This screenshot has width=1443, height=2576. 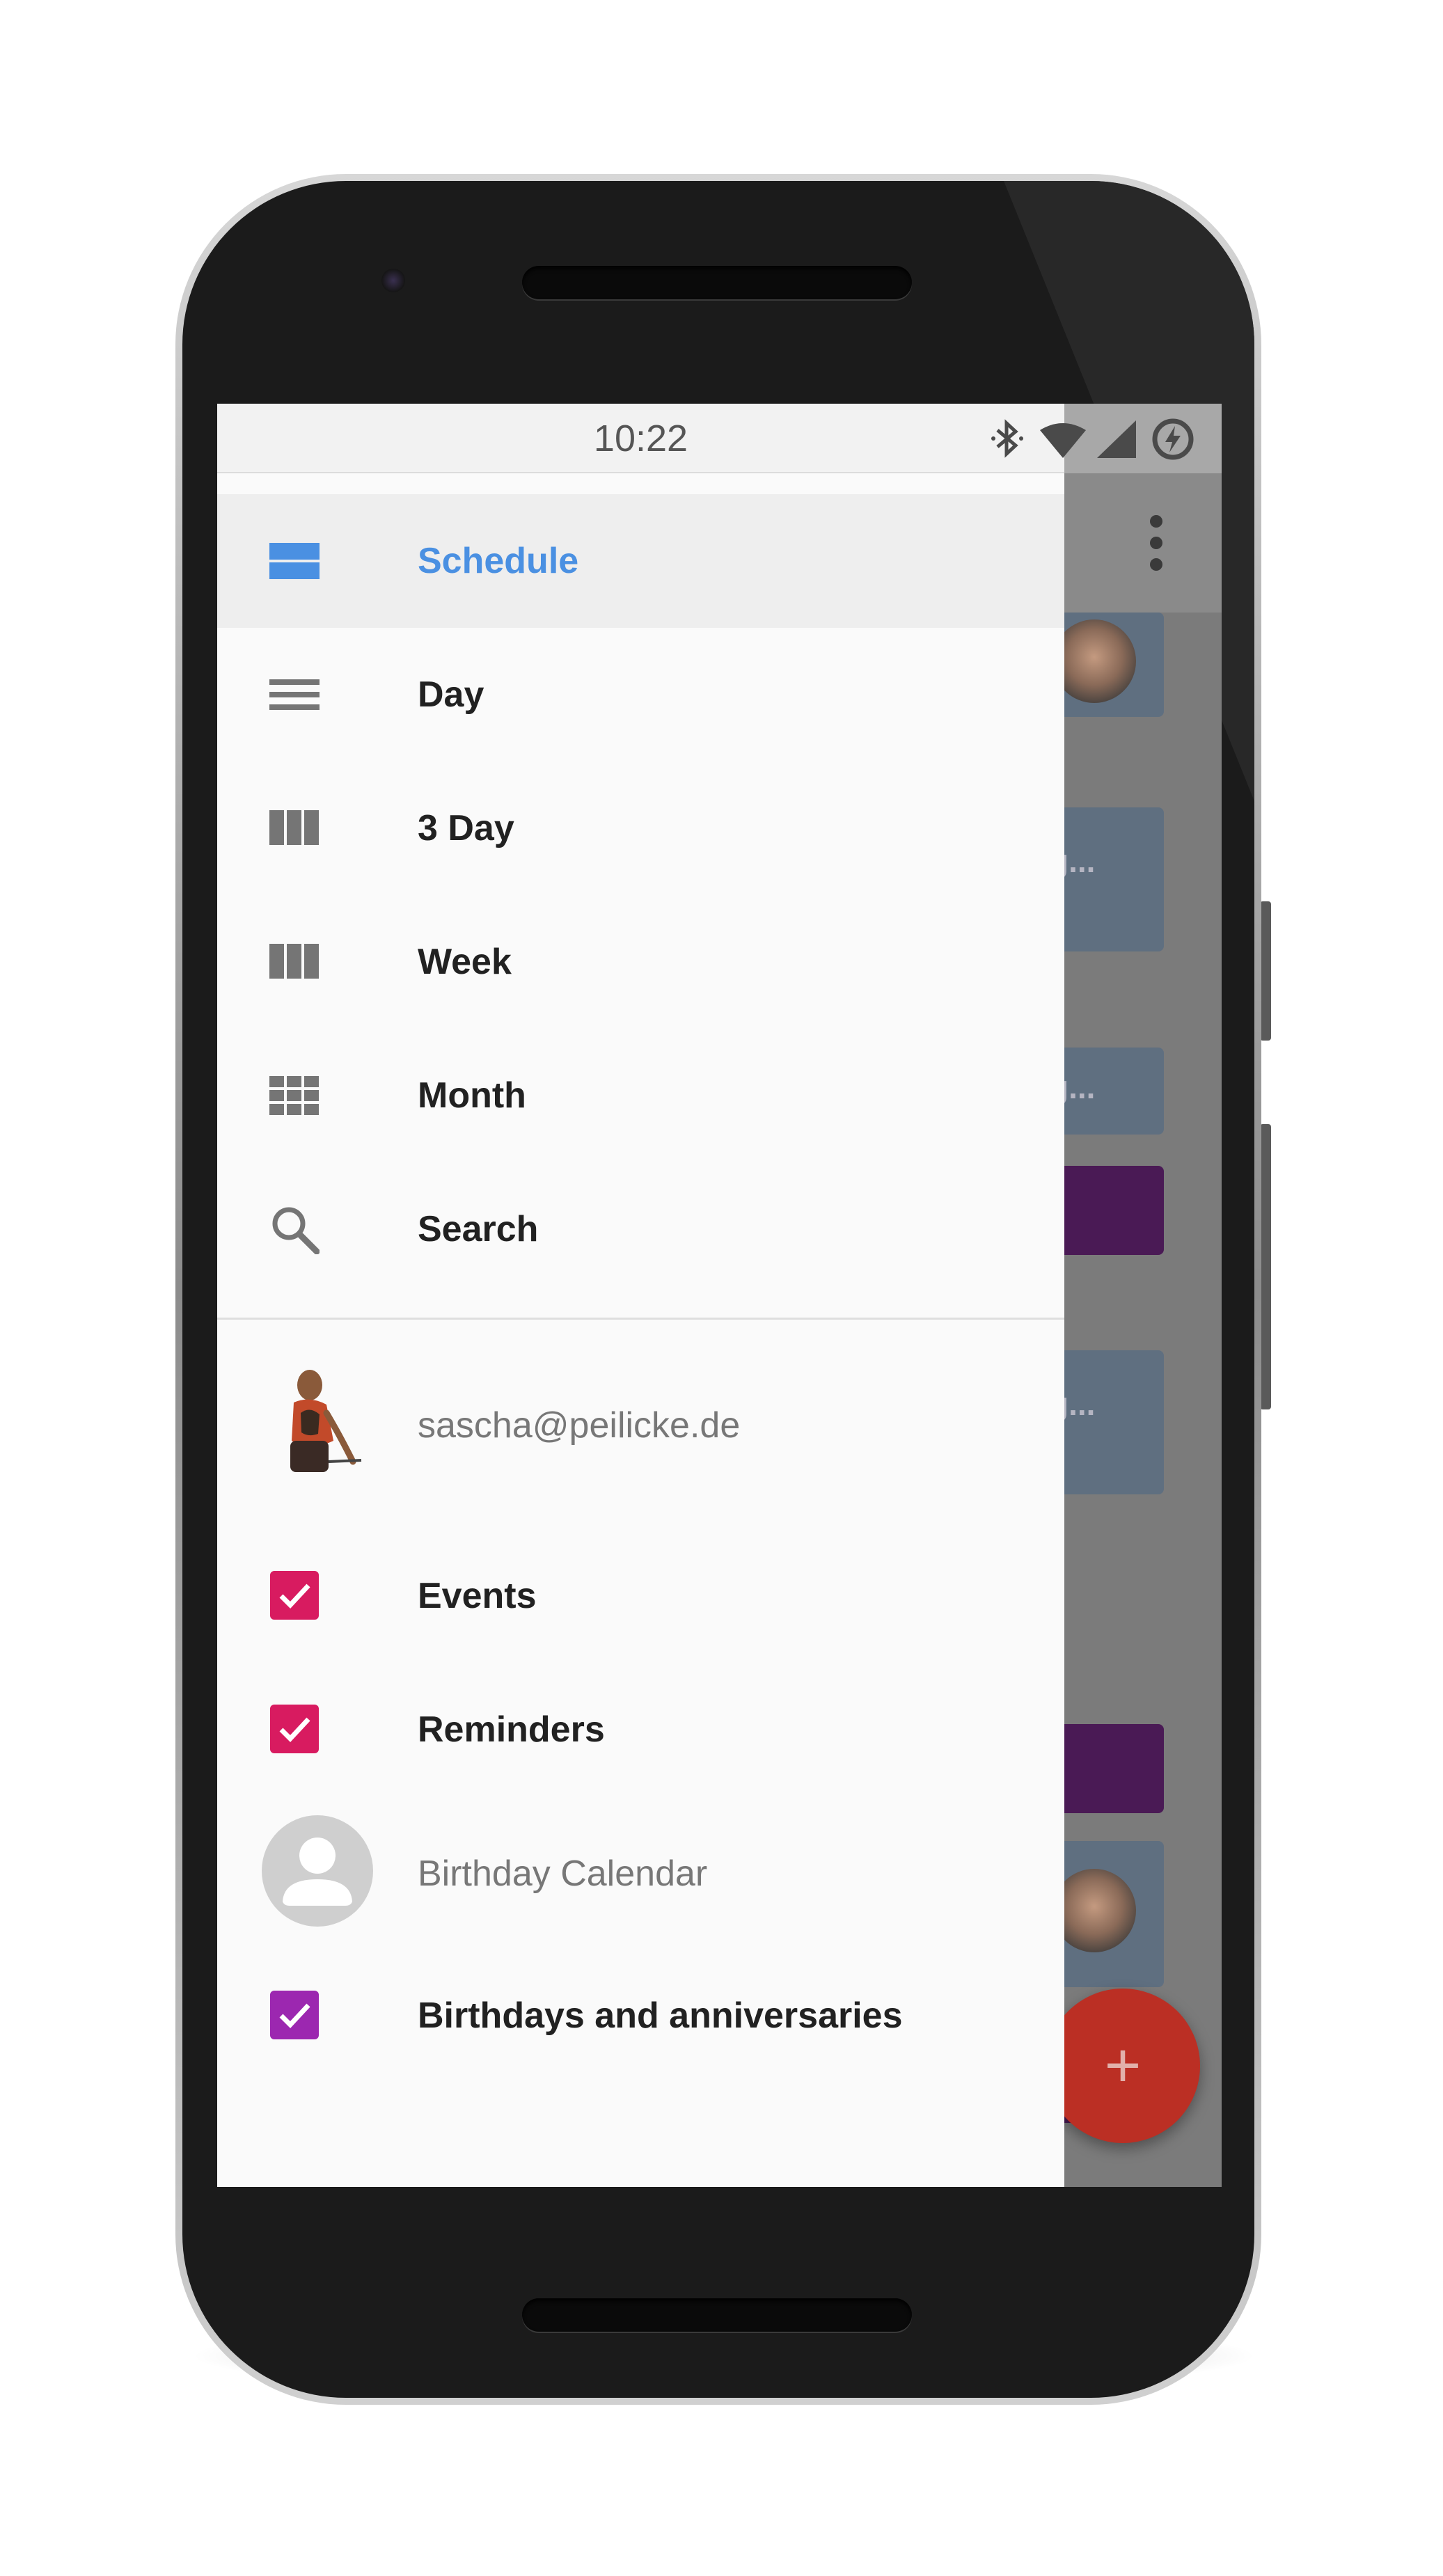 What do you see at coordinates (1063, 439) in the screenshot?
I see `wifi-icon` at bounding box center [1063, 439].